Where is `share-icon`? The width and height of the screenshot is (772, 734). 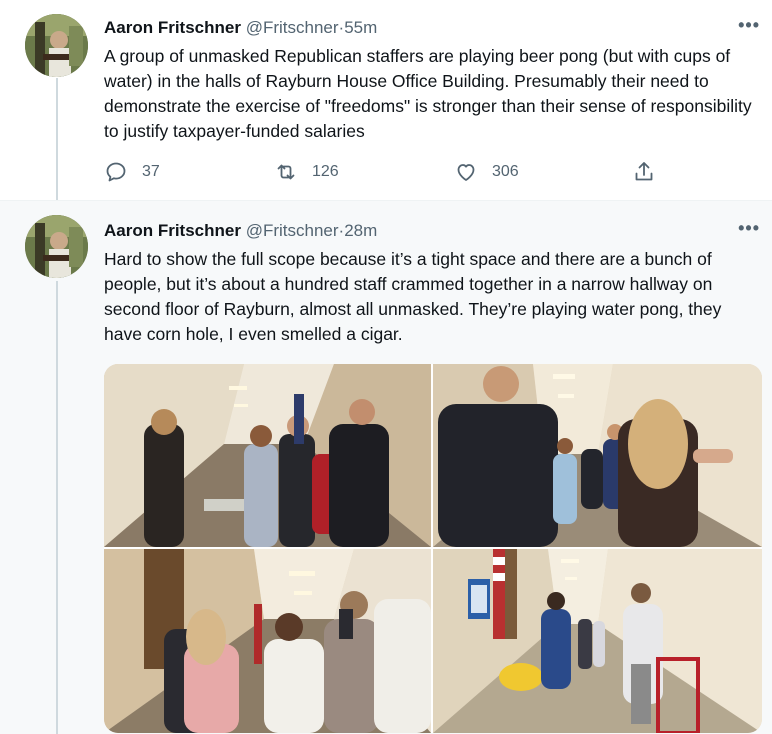 share-icon is located at coordinates (644, 171).